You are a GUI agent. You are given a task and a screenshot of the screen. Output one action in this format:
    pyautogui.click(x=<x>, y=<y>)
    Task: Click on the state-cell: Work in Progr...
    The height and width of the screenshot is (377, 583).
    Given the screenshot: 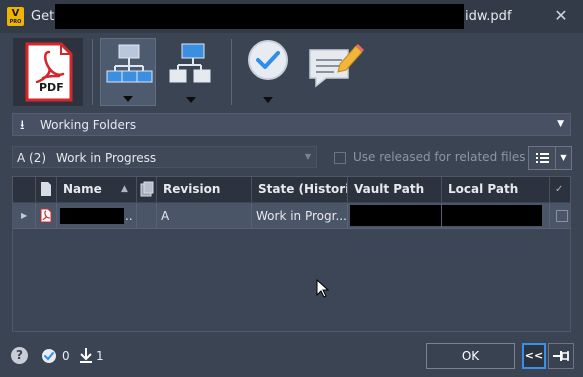 What is the action you would take?
    pyautogui.click(x=300, y=216)
    